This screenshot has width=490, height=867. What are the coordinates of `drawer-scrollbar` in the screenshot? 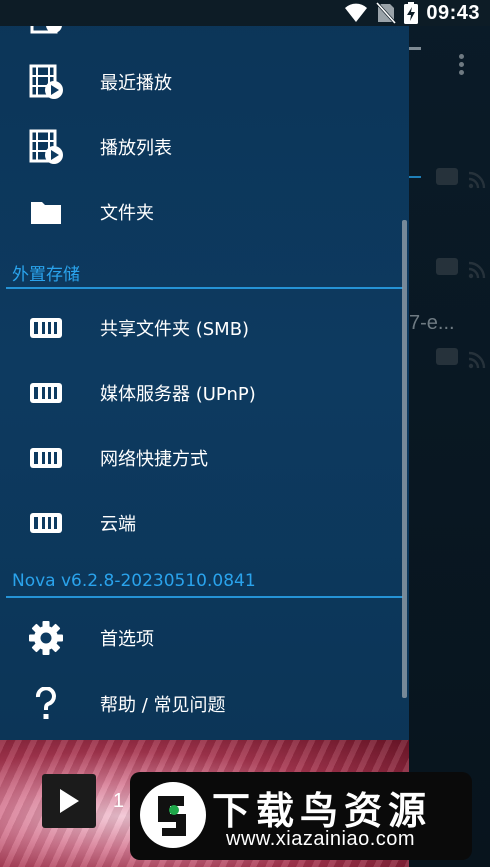 It's located at (404, 459).